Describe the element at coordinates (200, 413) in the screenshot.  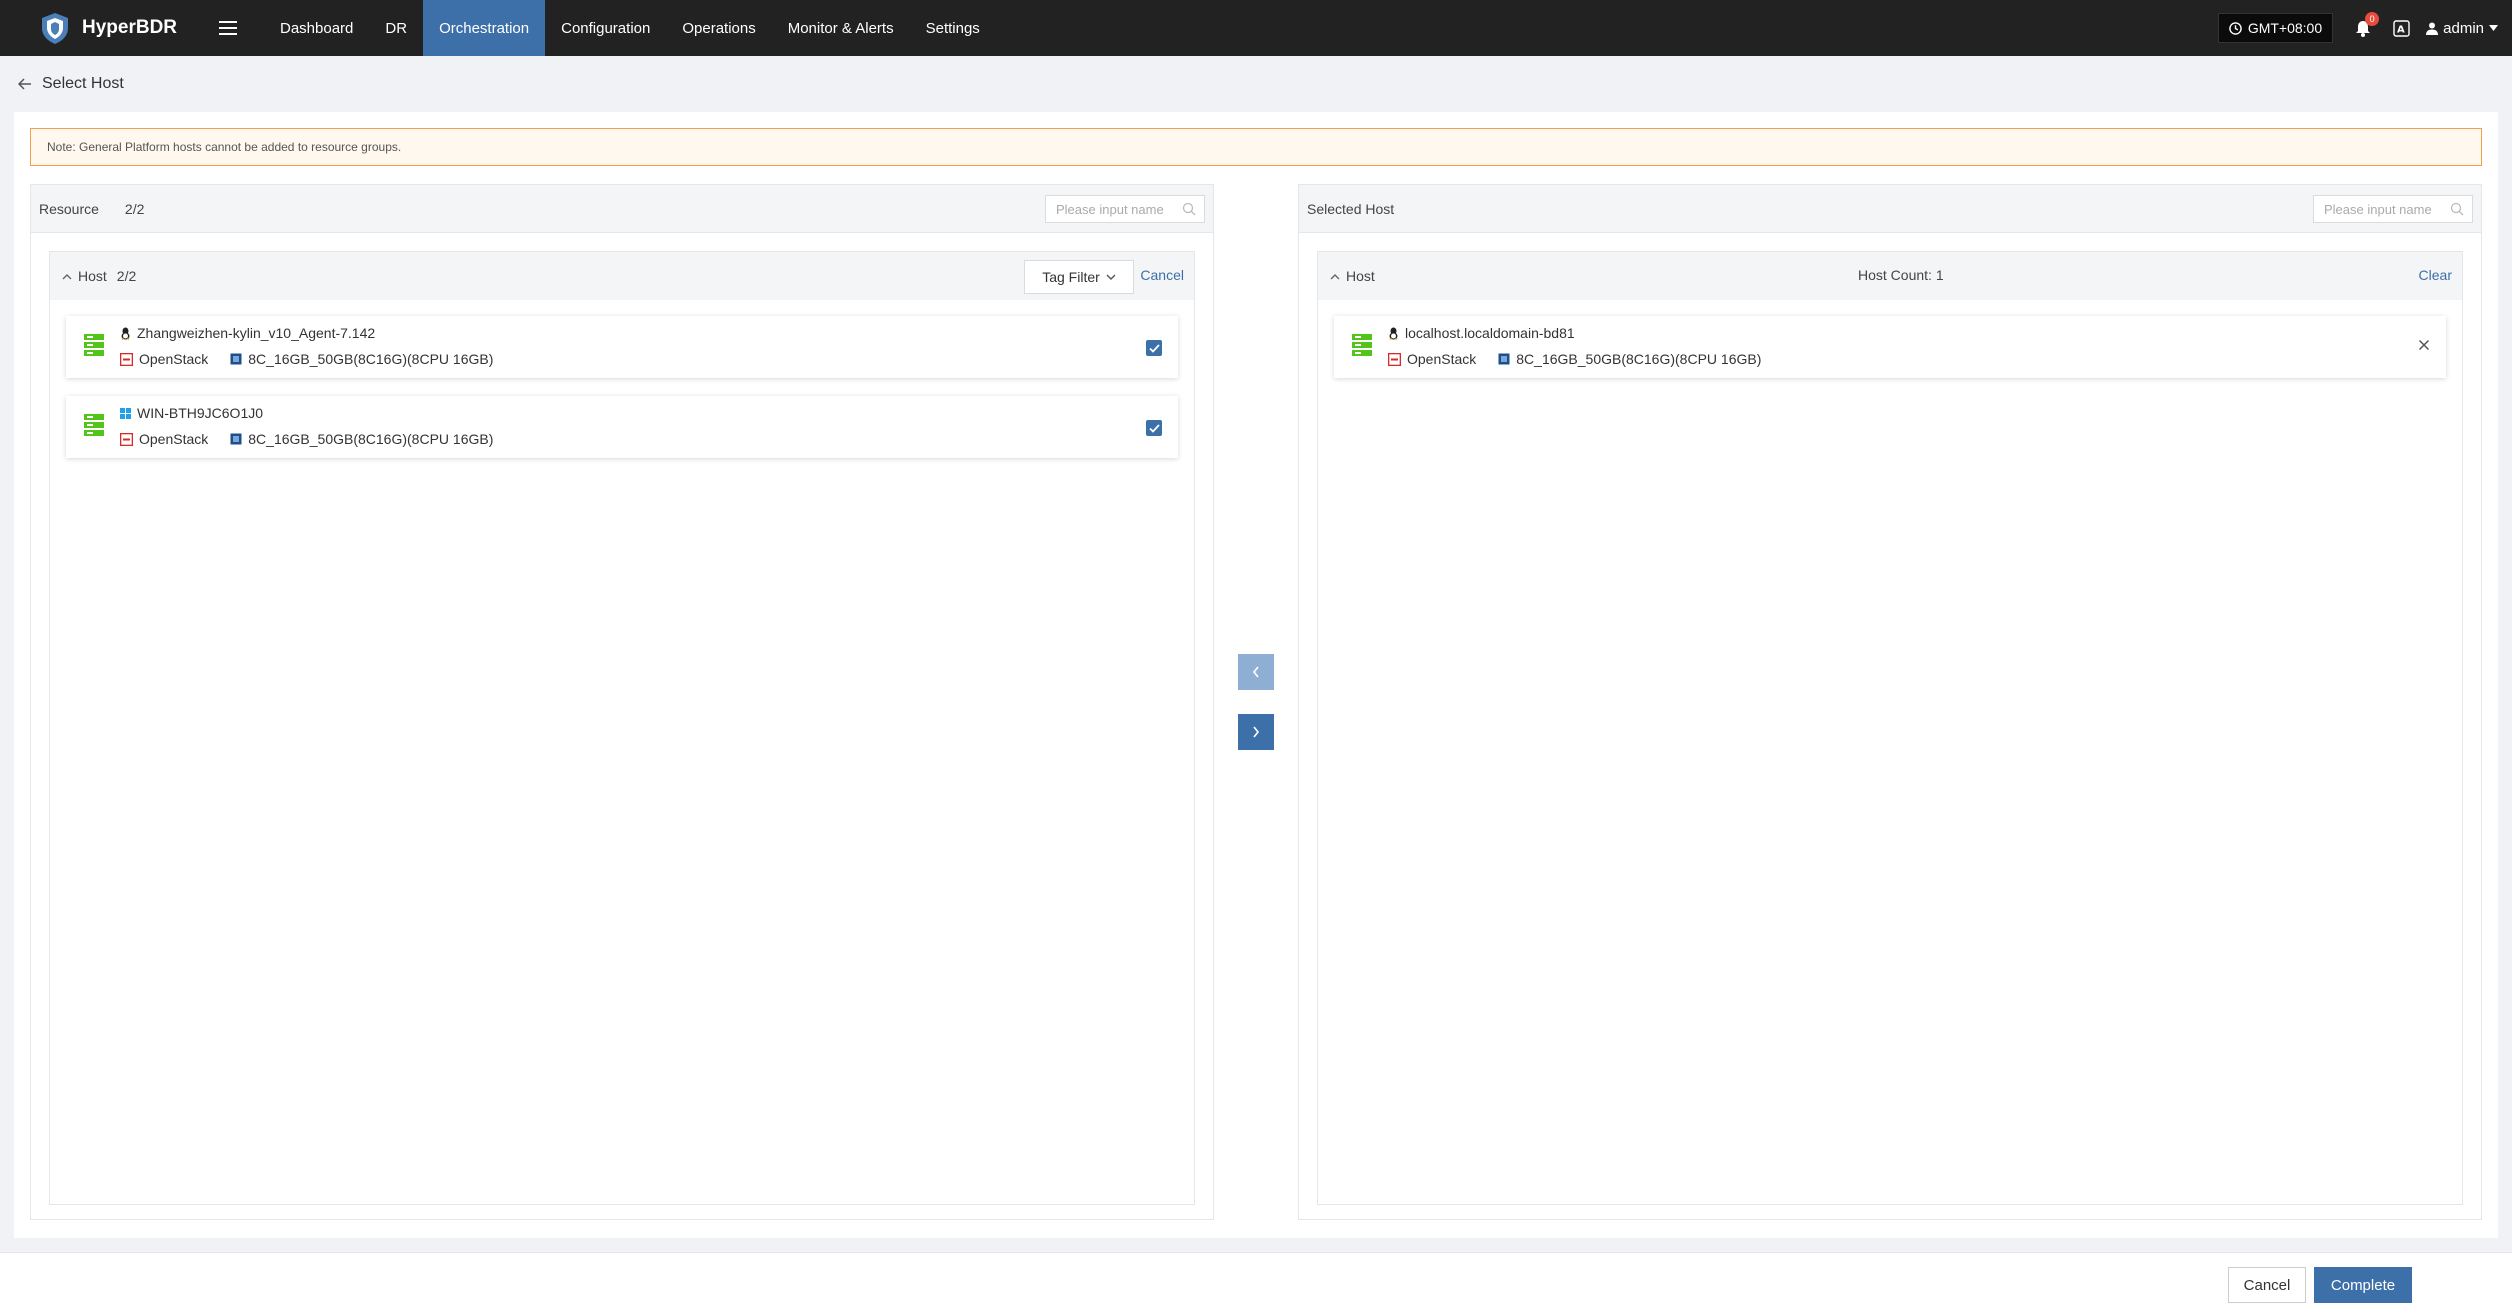
I see `host-name: WIN-BTH9JC6O1J0` at that location.